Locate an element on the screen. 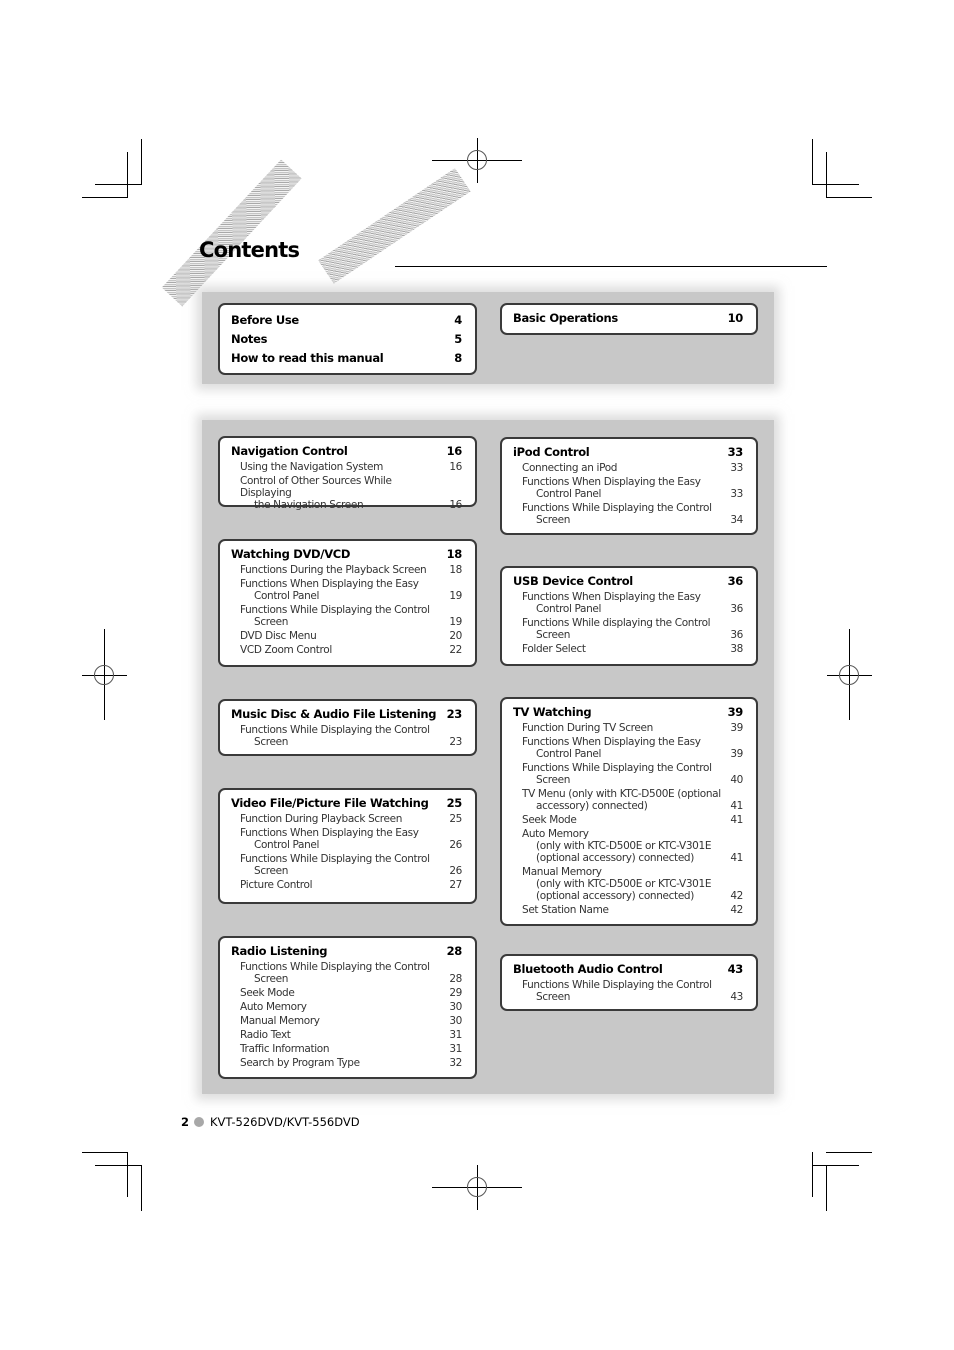  subentry-continuation: accessory) connected) is located at coordinates (592, 806).